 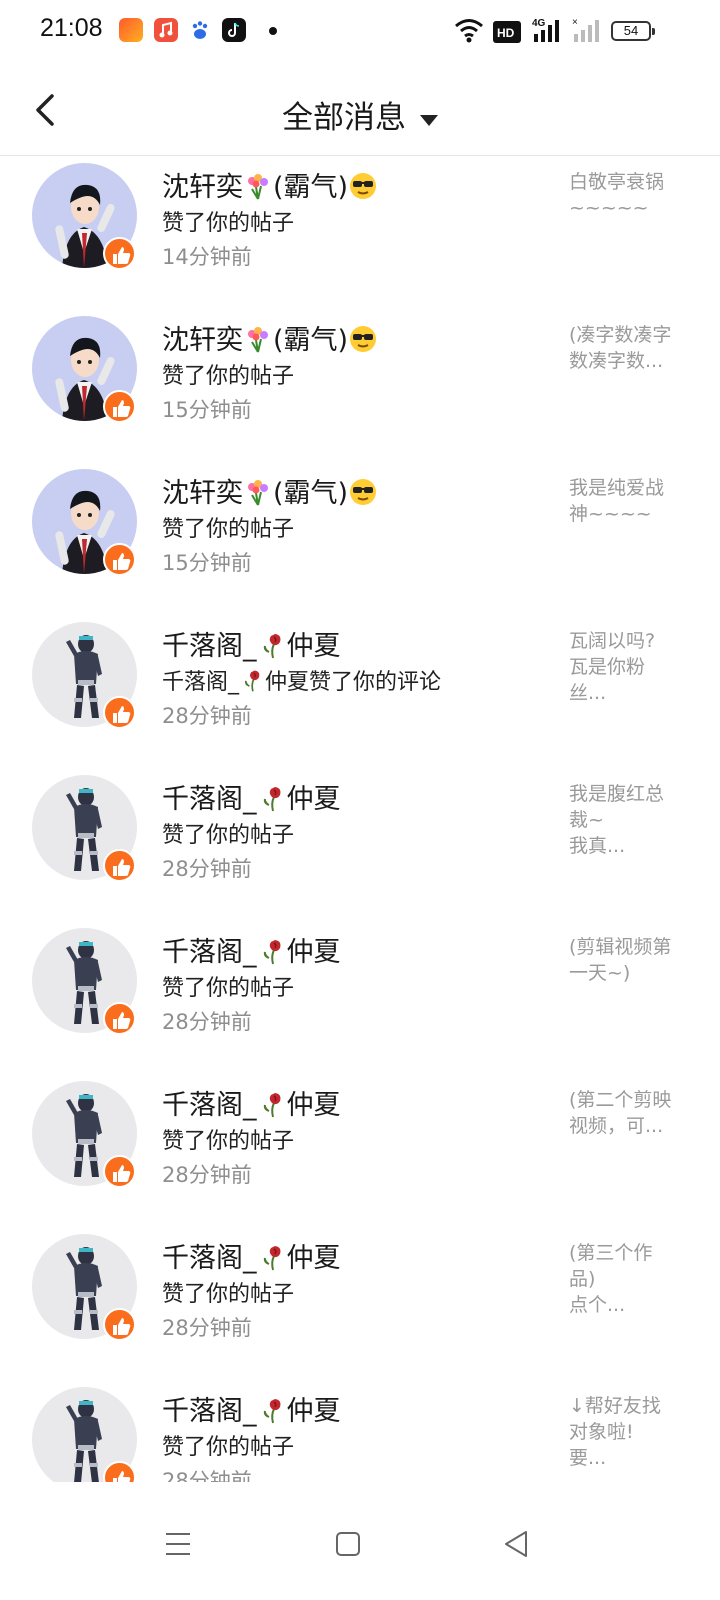 I want to click on kuaishou-app-icon, so click(x=131, y=30).